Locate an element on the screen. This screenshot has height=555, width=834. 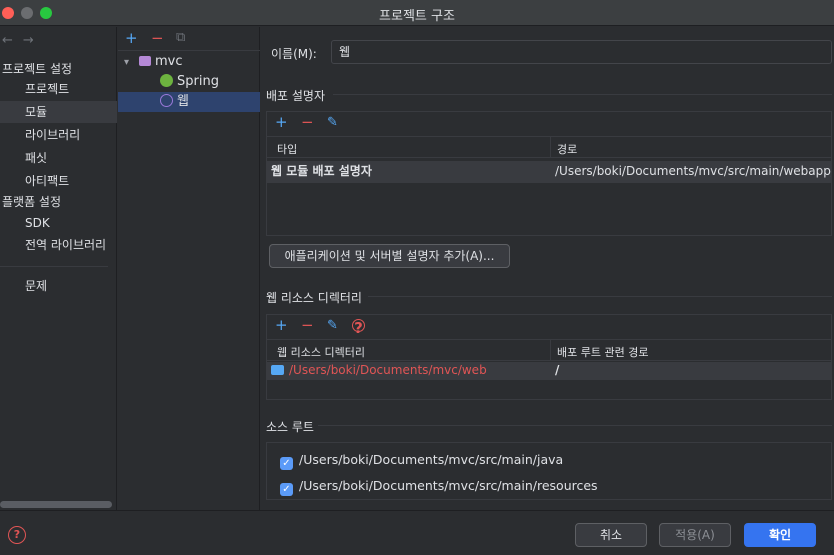
tree-node-spring: Spring is located at coordinates (189, 82).